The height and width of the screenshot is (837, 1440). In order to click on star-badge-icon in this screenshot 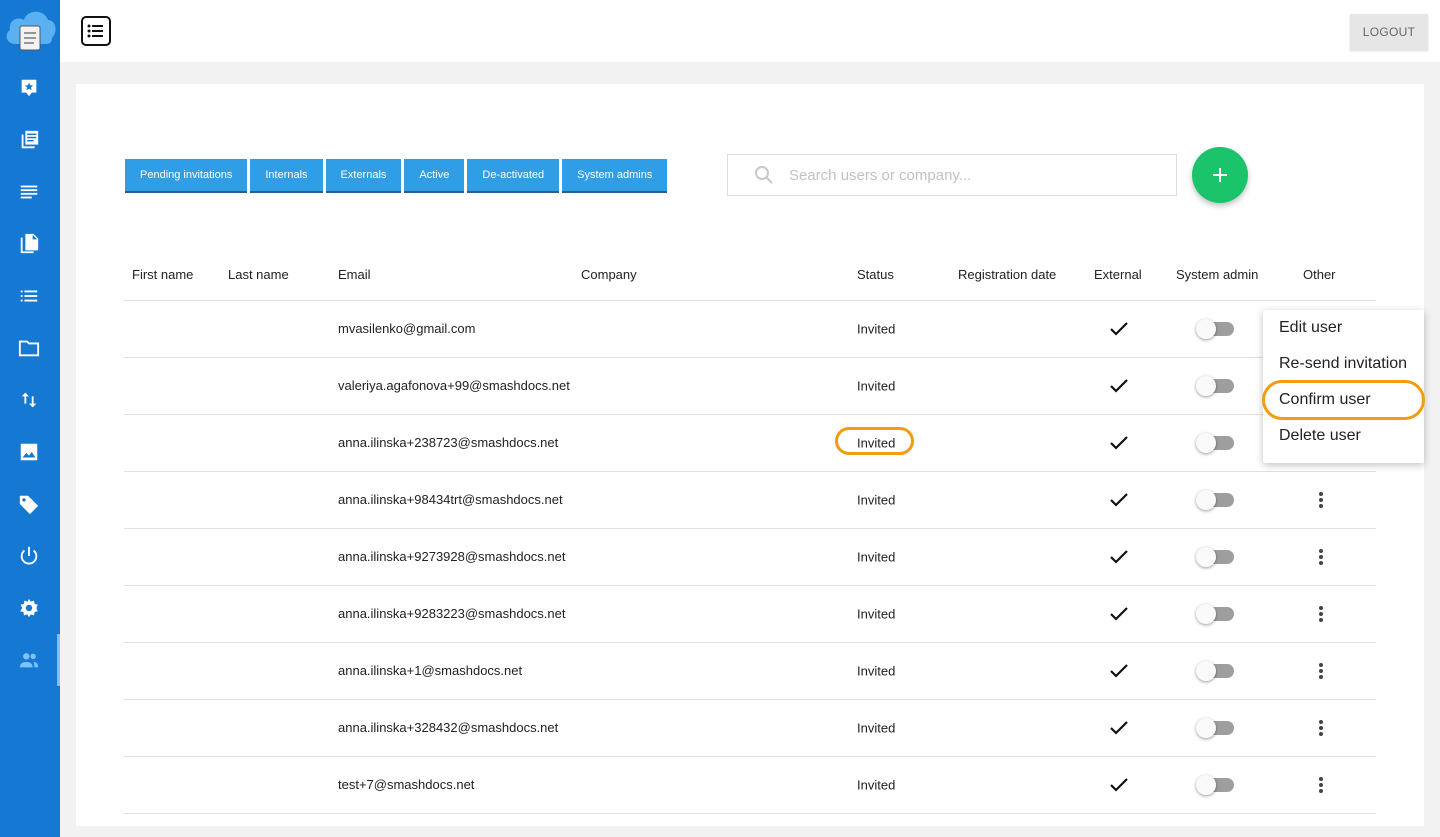, I will do `click(29, 88)`.